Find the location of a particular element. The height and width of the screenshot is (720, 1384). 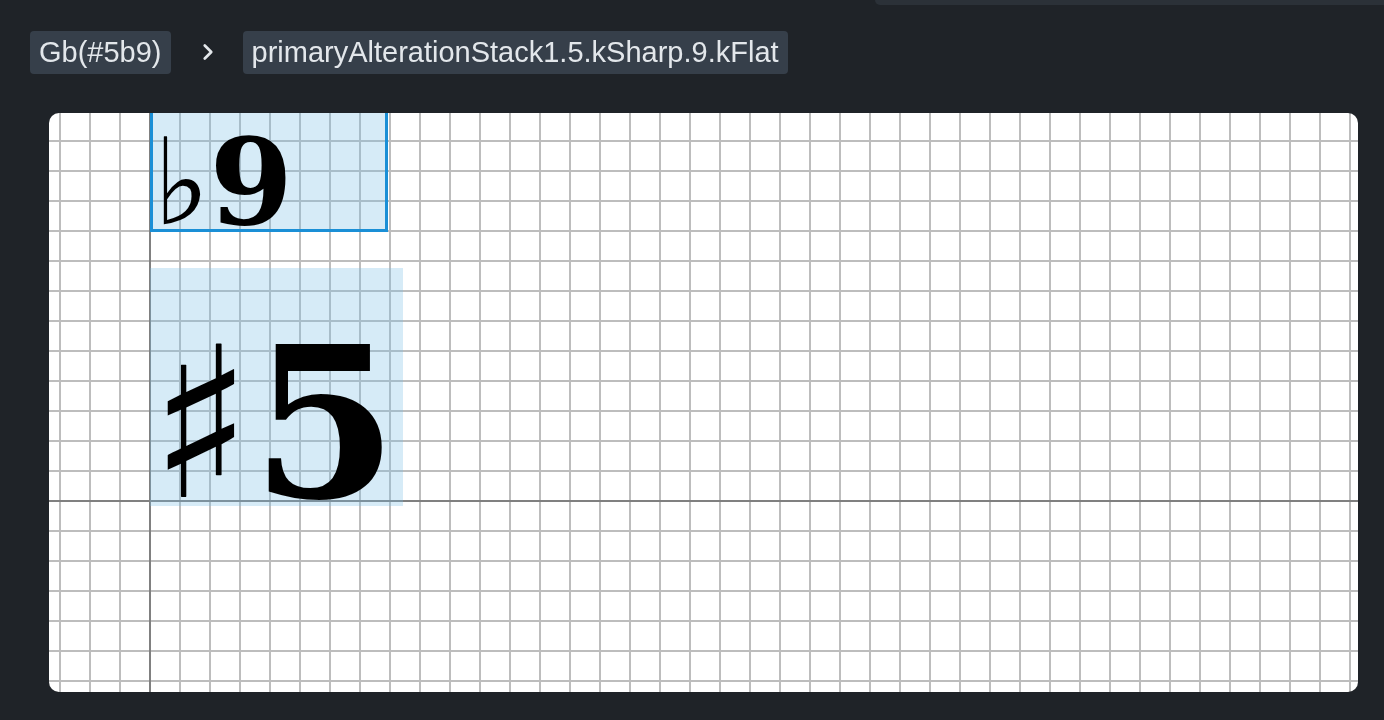

glyph: ♯5 is located at coordinates (276, 387).